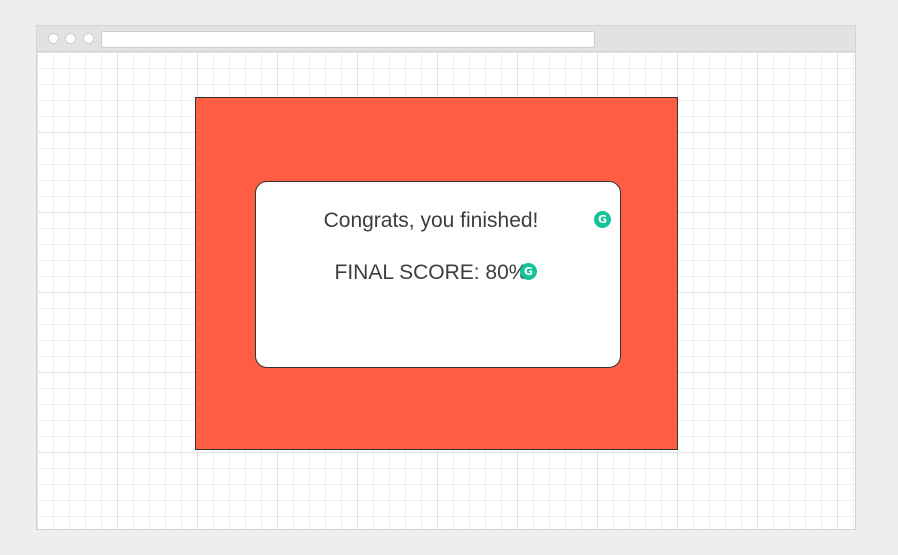  I want to click on final-score: FINAL SCORE: 80%, so click(431, 272).